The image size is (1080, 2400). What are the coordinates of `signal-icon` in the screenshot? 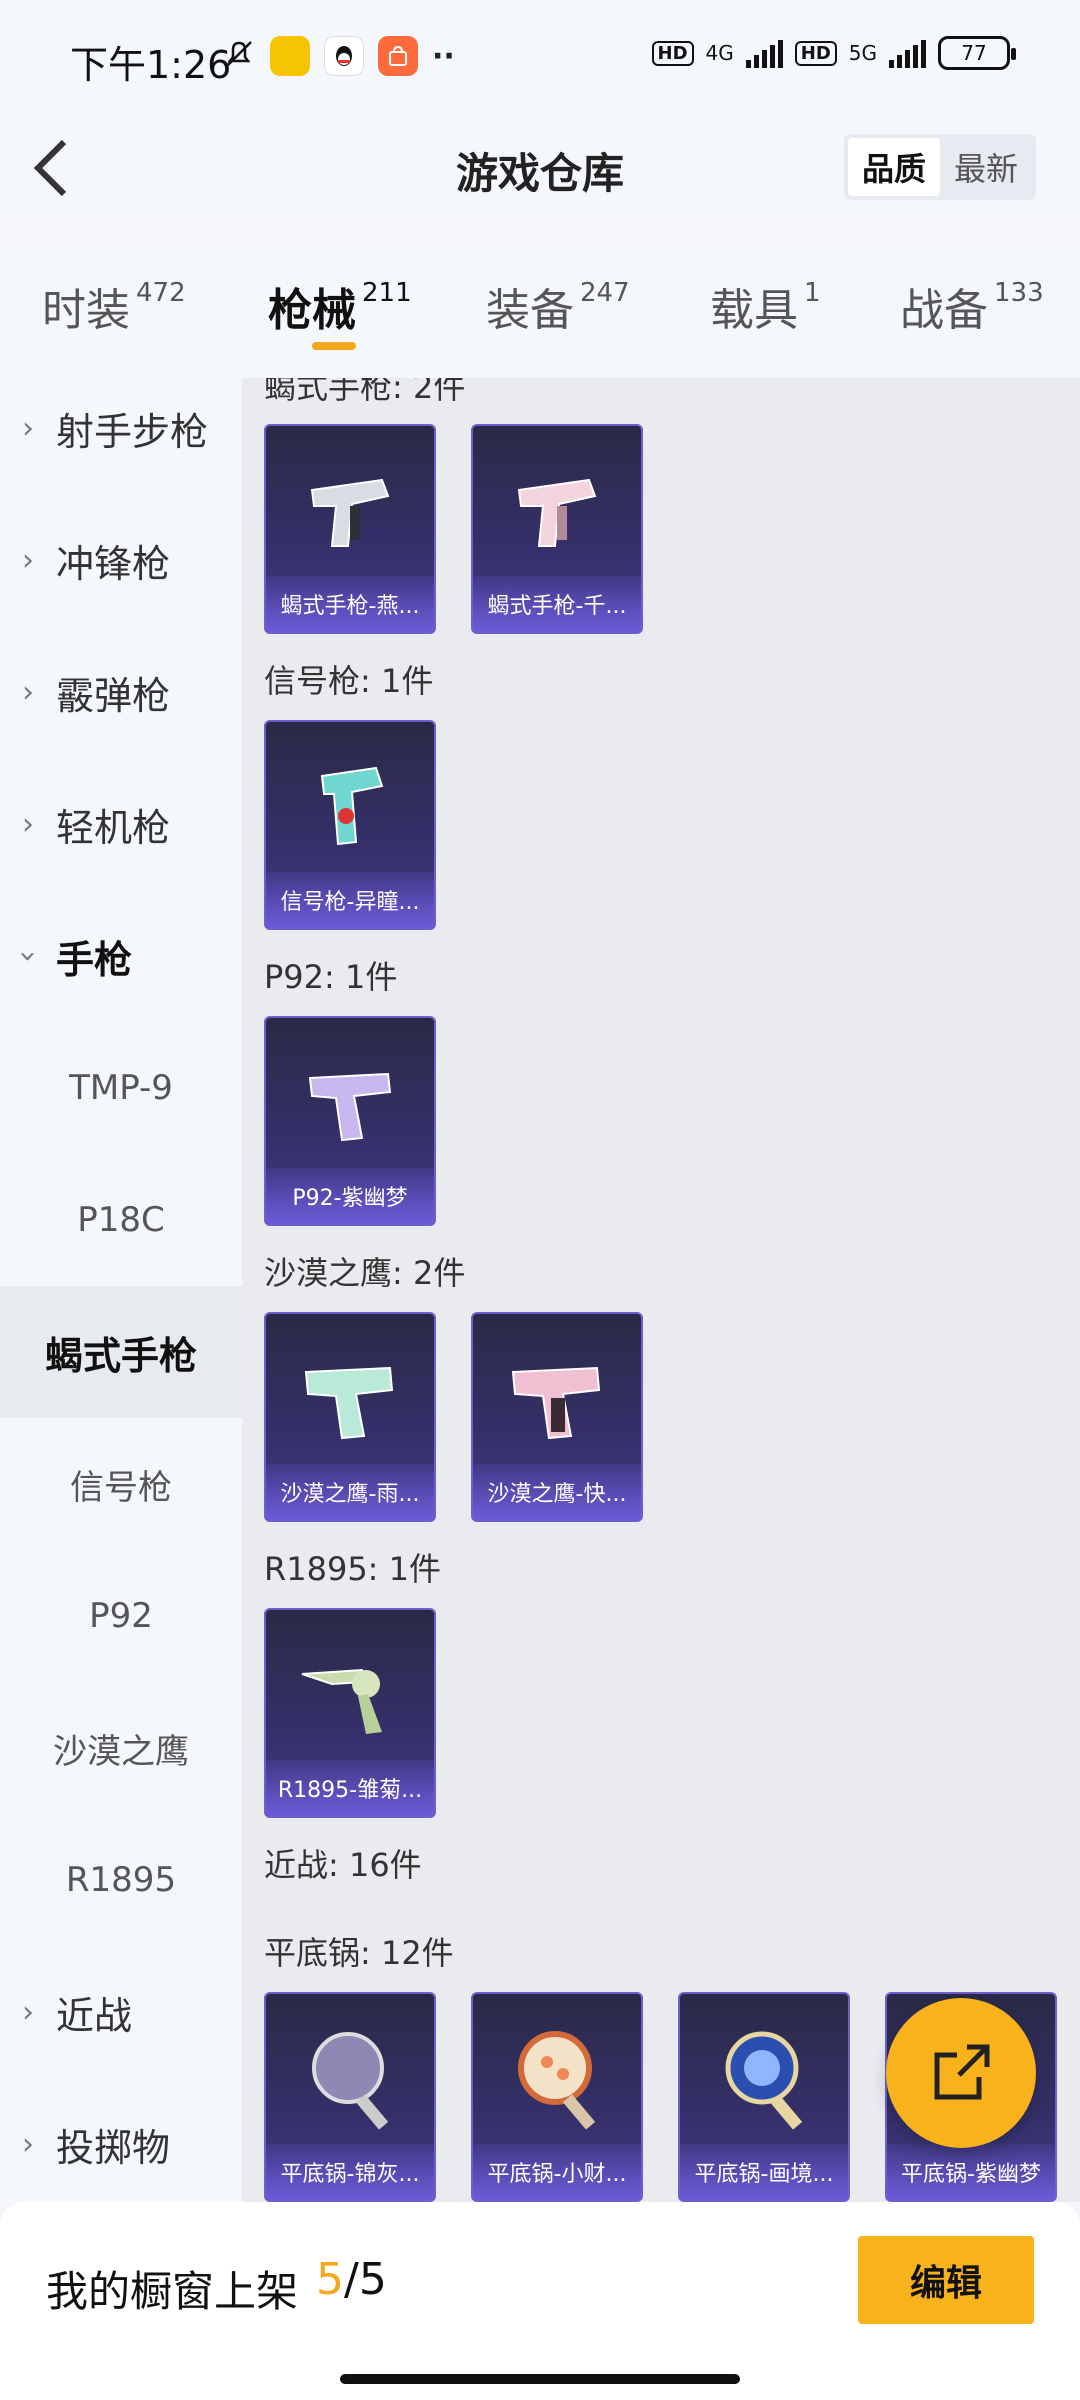 It's located at (764, 53).